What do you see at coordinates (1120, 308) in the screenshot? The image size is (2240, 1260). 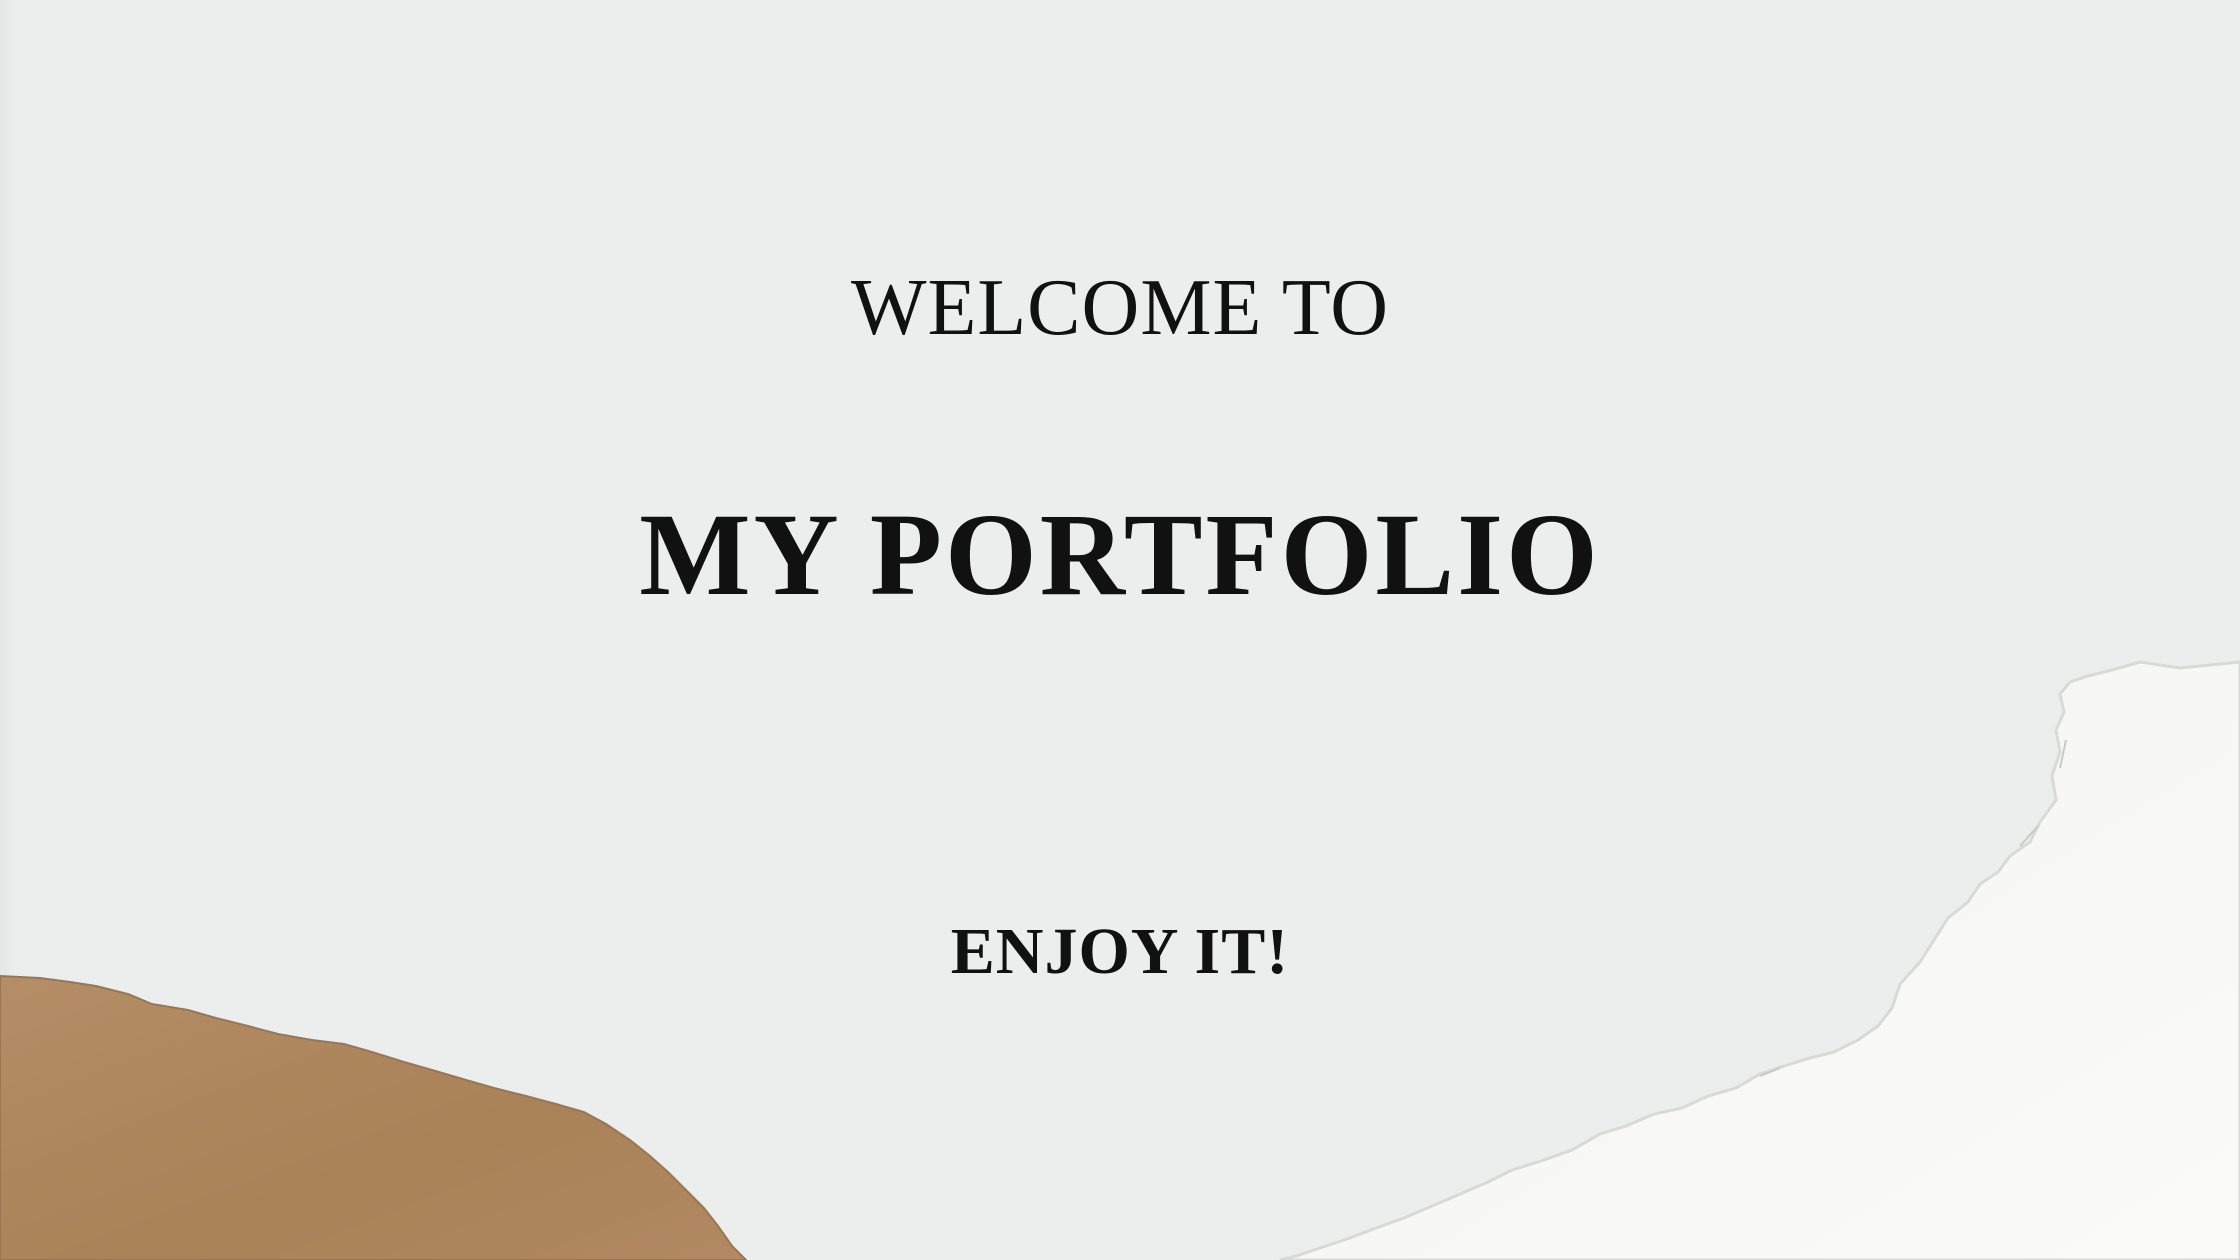 I see `welcome-heading: WELCOME TO` at bounding box center [1120, 308].